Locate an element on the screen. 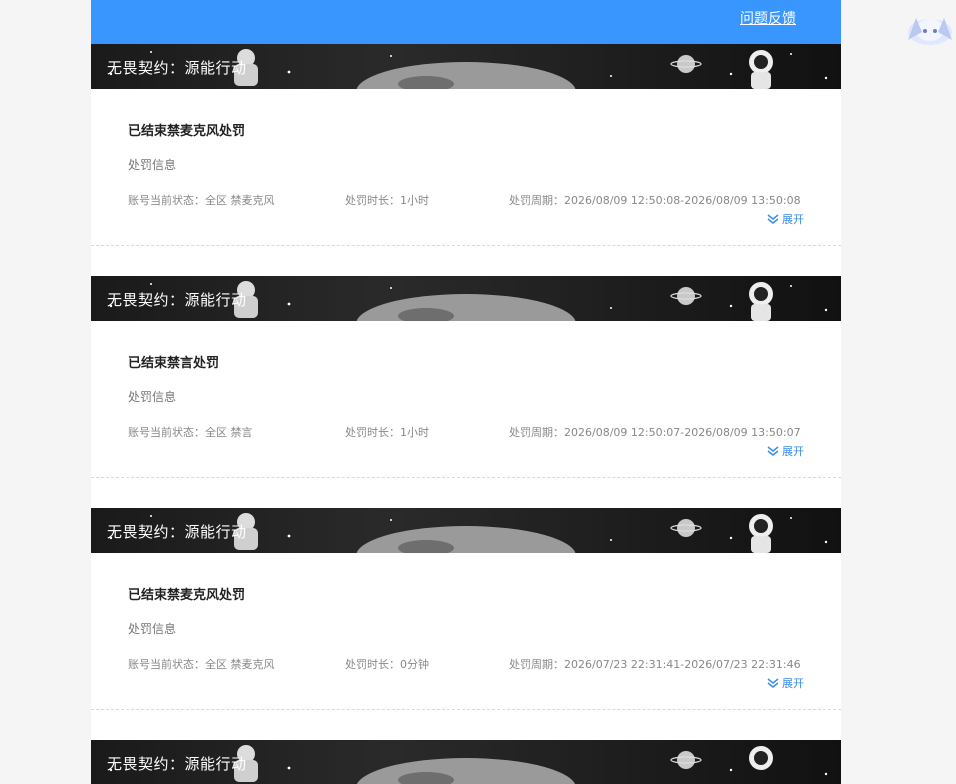  feedback-link: 问题反馈 is located at coordinates (768, 18).